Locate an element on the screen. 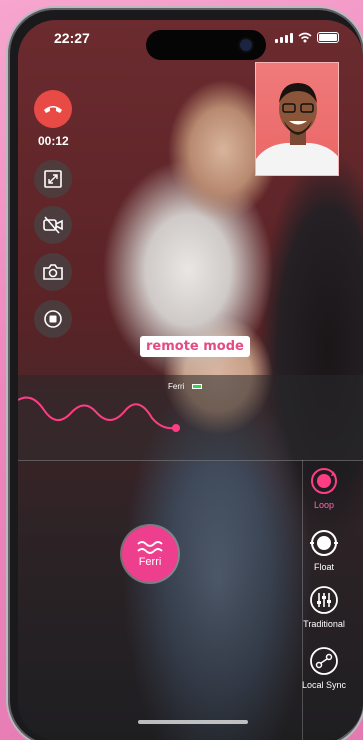 The height and width of the screenshot is (740, 363). mode-traditional: Traditional is located at coordinates (324, 607).